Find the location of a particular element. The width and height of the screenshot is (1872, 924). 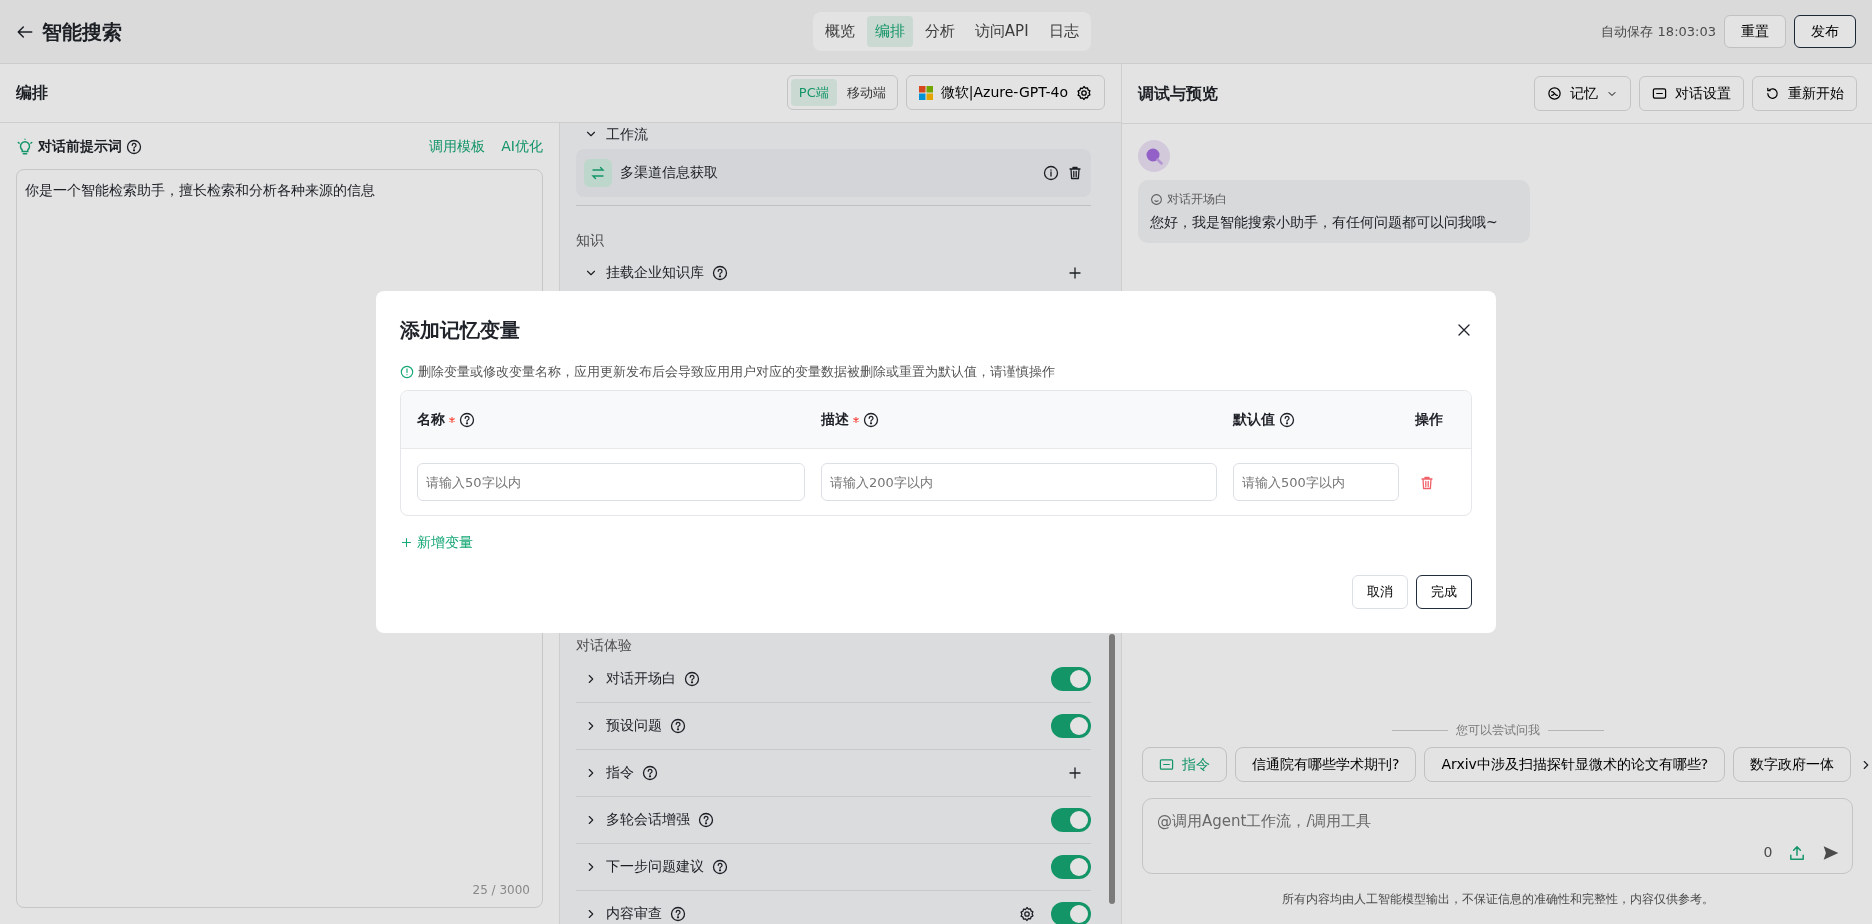

feature-label: 多轮会话增强 is located at coordinates (648, 820).